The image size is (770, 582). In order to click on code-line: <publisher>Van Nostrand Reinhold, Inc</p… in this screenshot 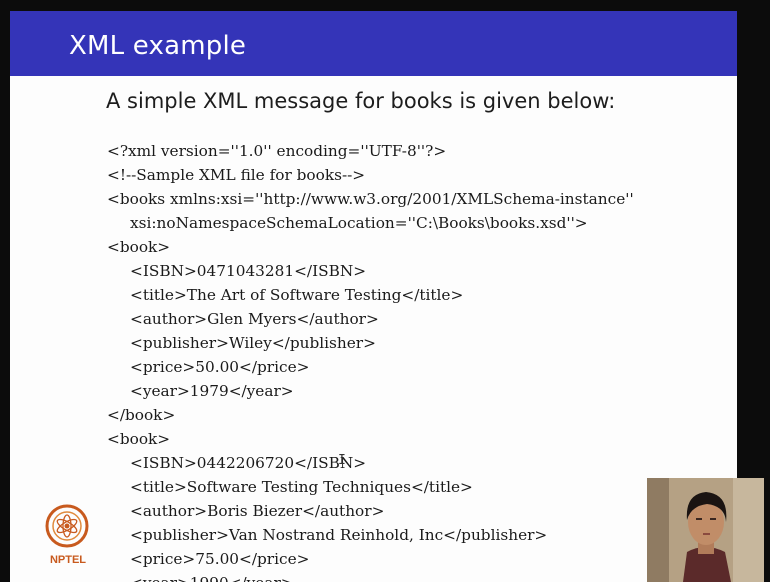, I will do `click(339, 535)`.